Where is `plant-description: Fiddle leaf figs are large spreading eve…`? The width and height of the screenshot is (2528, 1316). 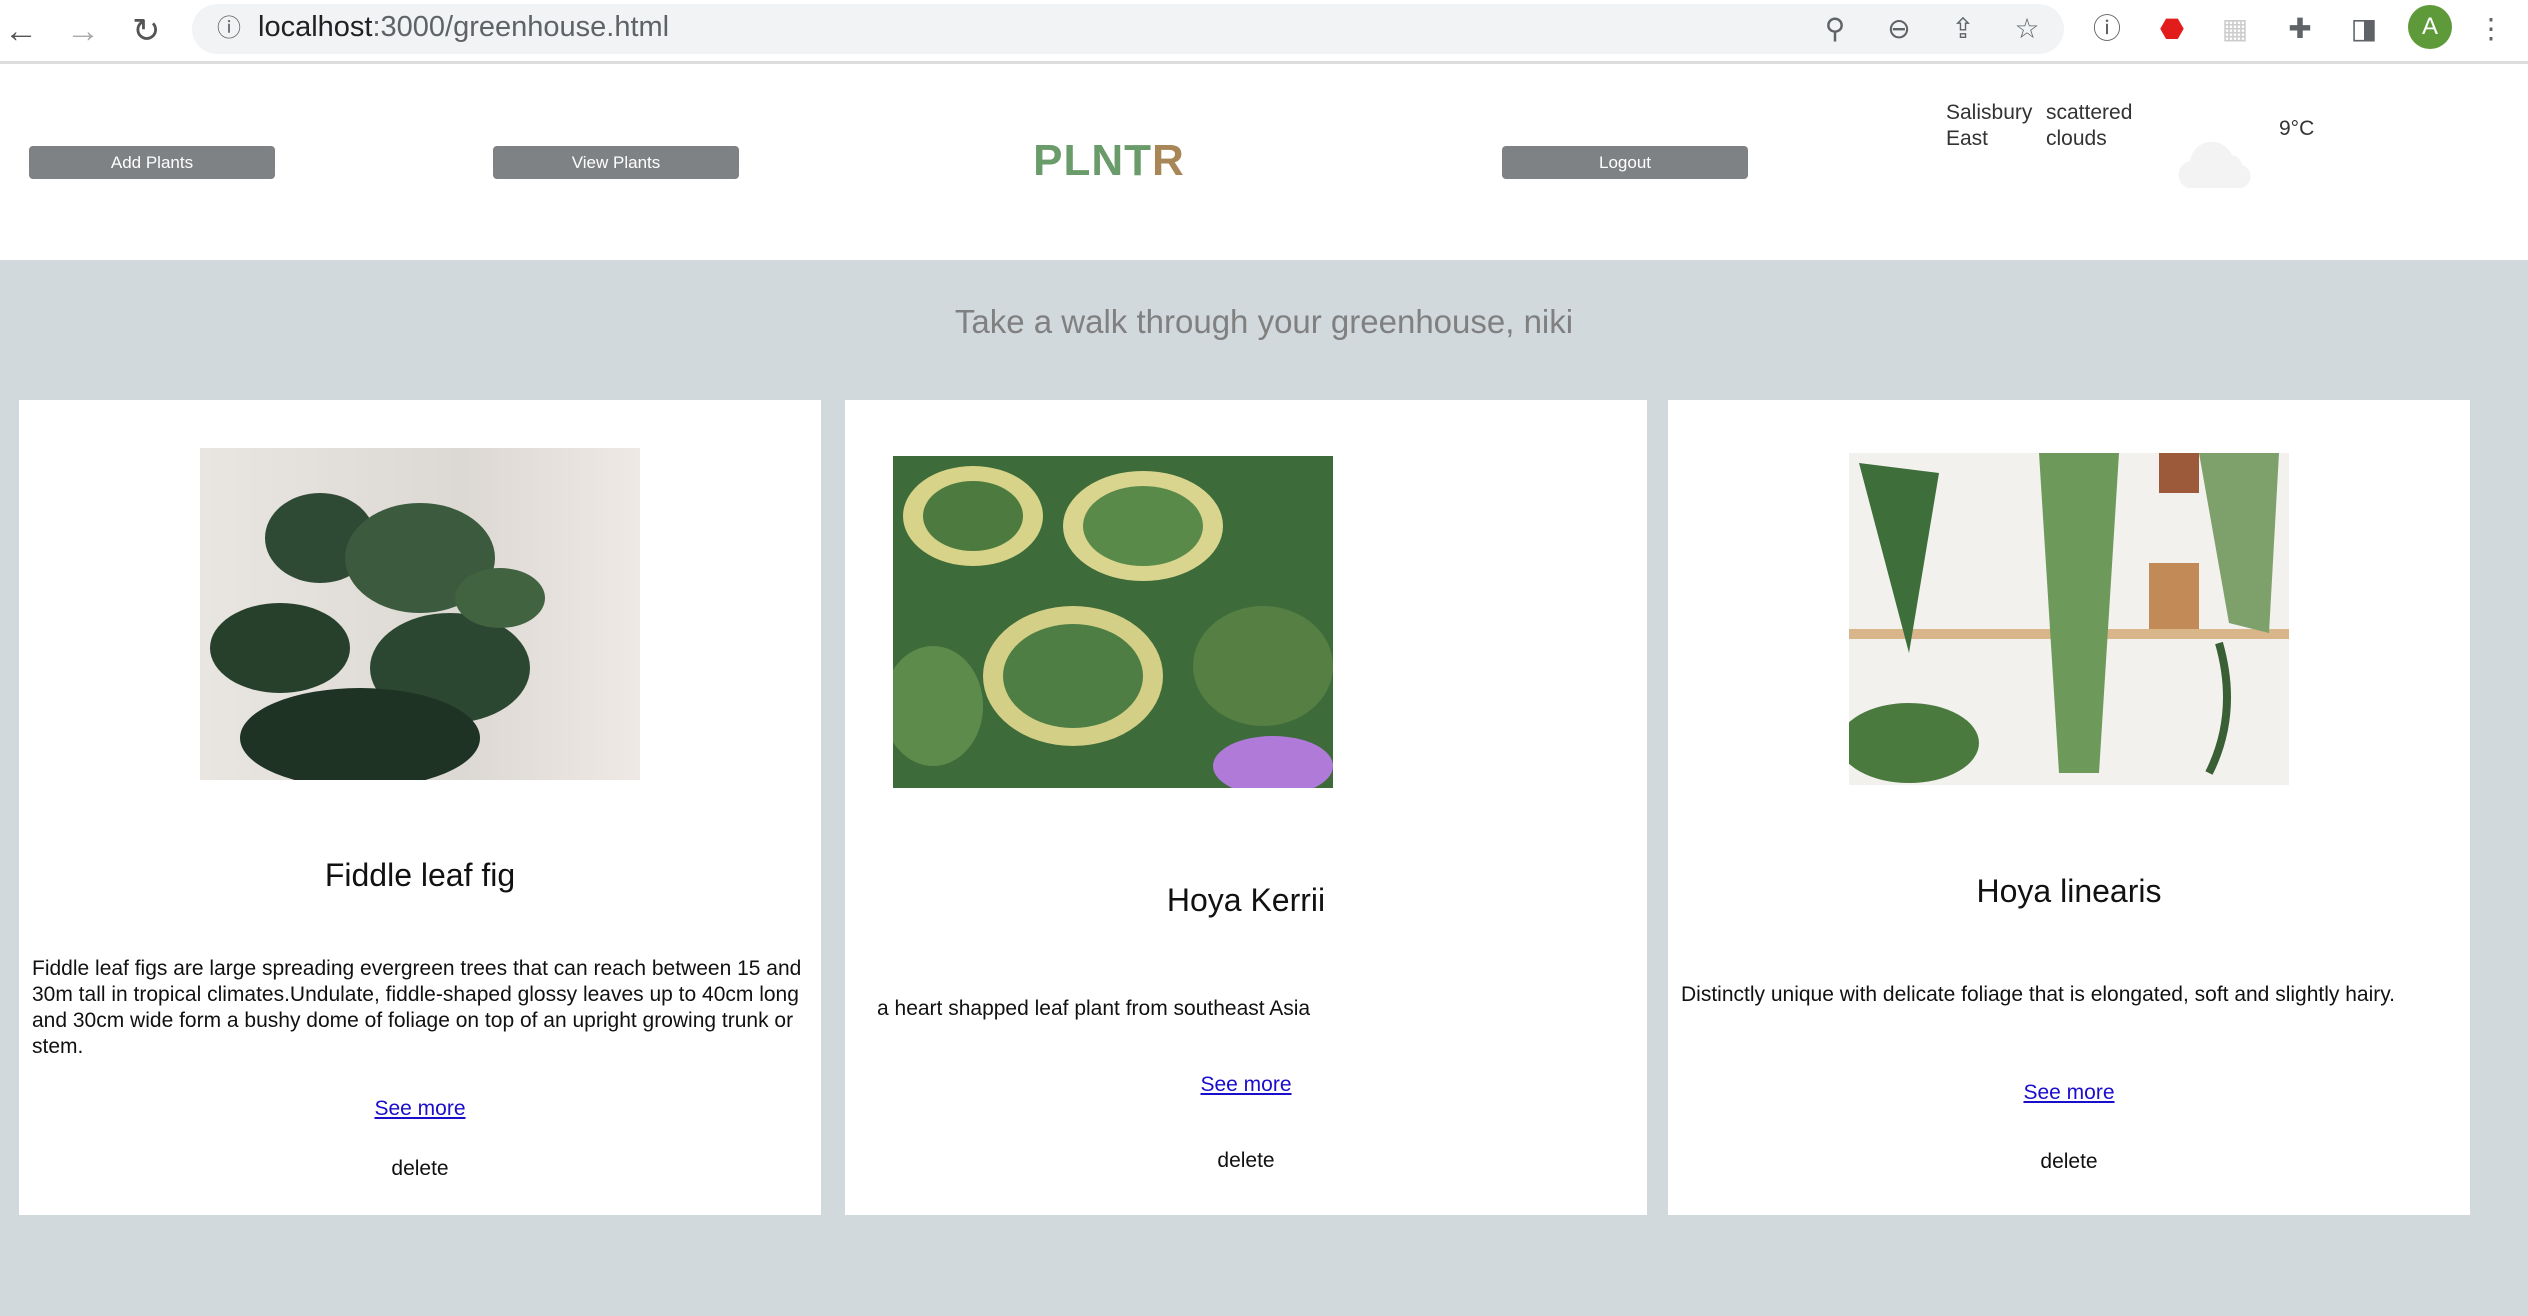 plant-description: Fiddle leaf figs are large spreading eve… is located at coordinates (417, 1007).